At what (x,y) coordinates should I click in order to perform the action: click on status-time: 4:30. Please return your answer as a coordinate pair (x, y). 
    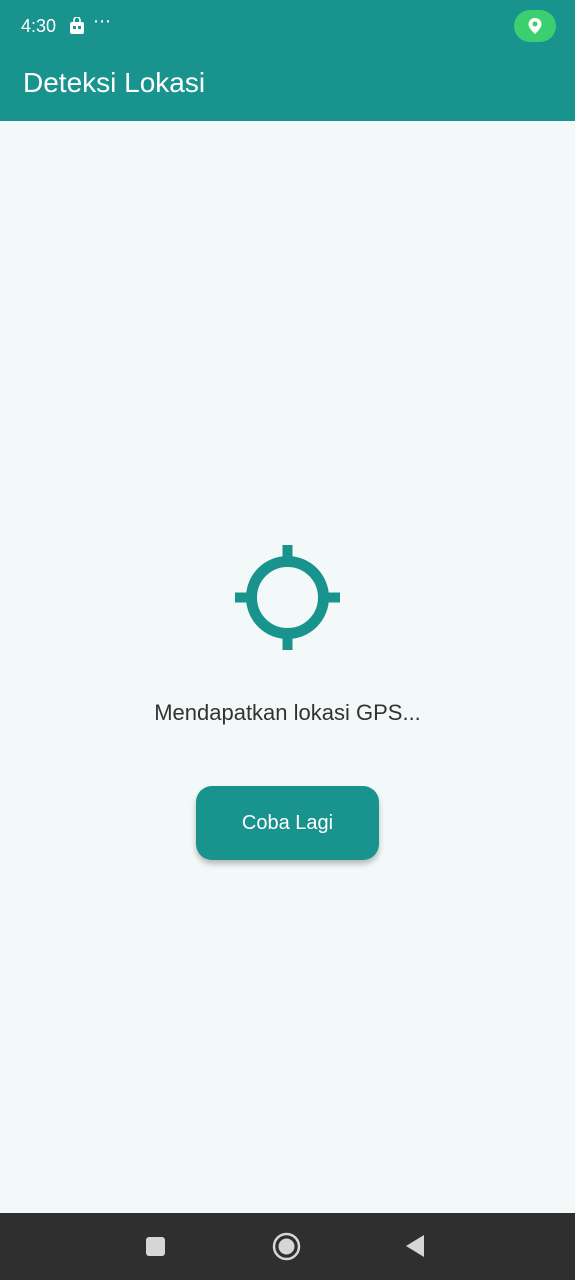
    Looking at the image, I should click on (39, 26).